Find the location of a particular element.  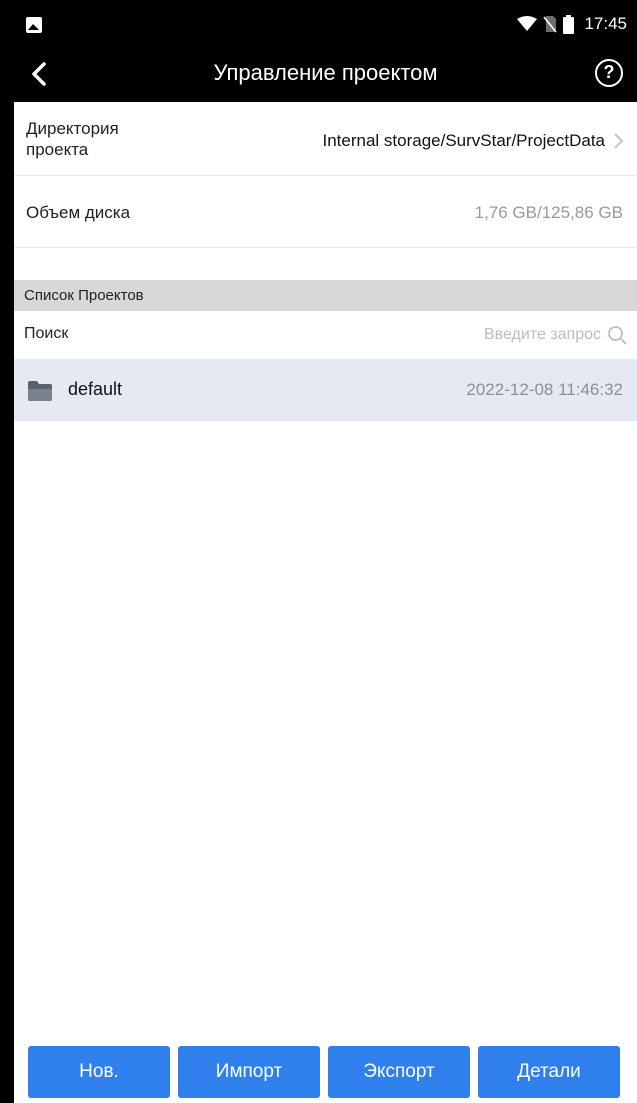

search-icon is located at coordinates (617, 335).